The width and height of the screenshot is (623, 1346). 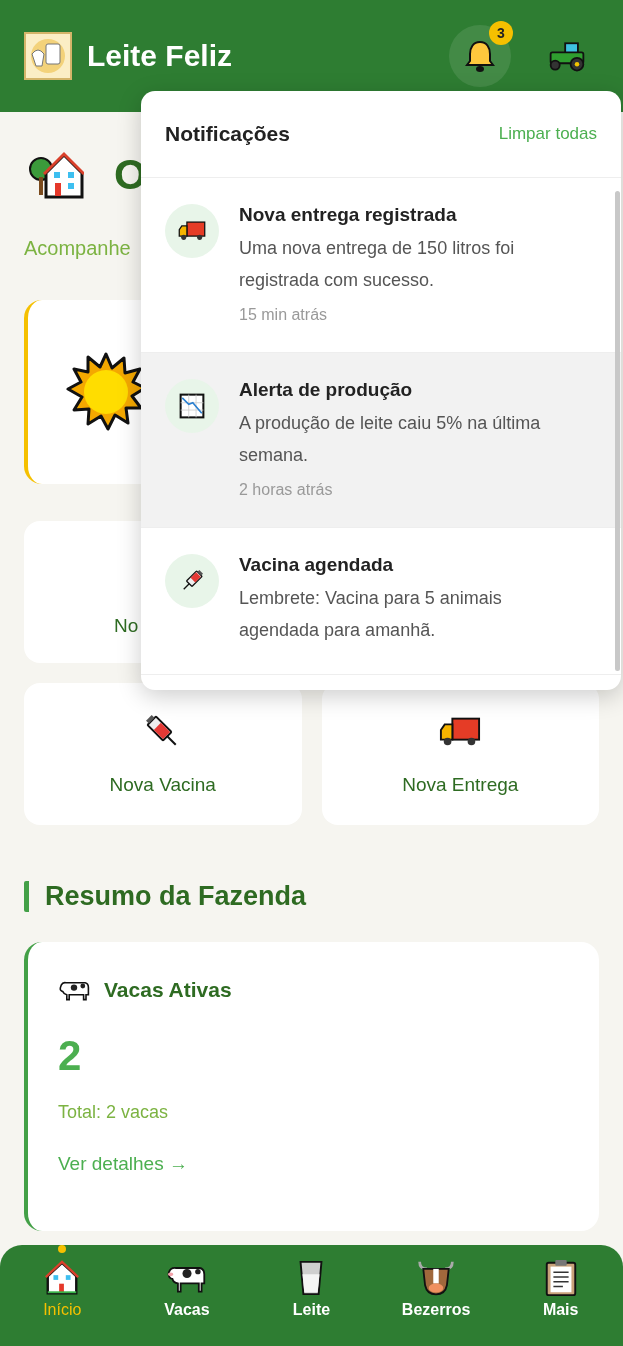 I want to click on nav-tab: Leite, so click(x=311, y=1289).